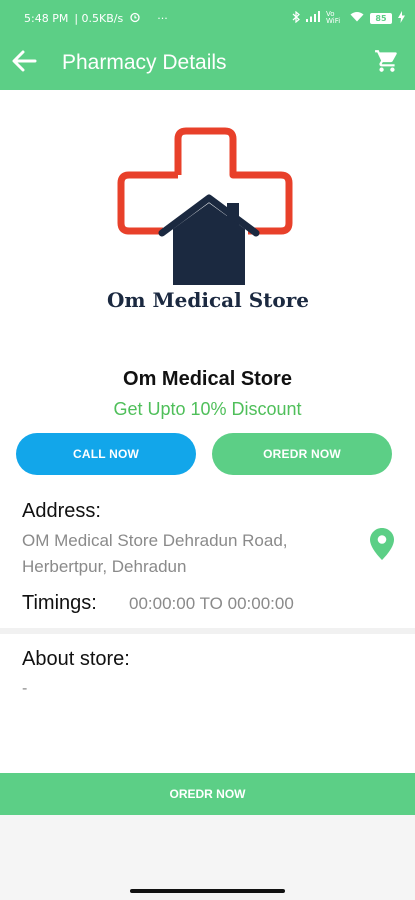 Image resolution: width=415 pixels, height=900 pixels. I want to click on medical-cross-house-icon, so click(205, 207).